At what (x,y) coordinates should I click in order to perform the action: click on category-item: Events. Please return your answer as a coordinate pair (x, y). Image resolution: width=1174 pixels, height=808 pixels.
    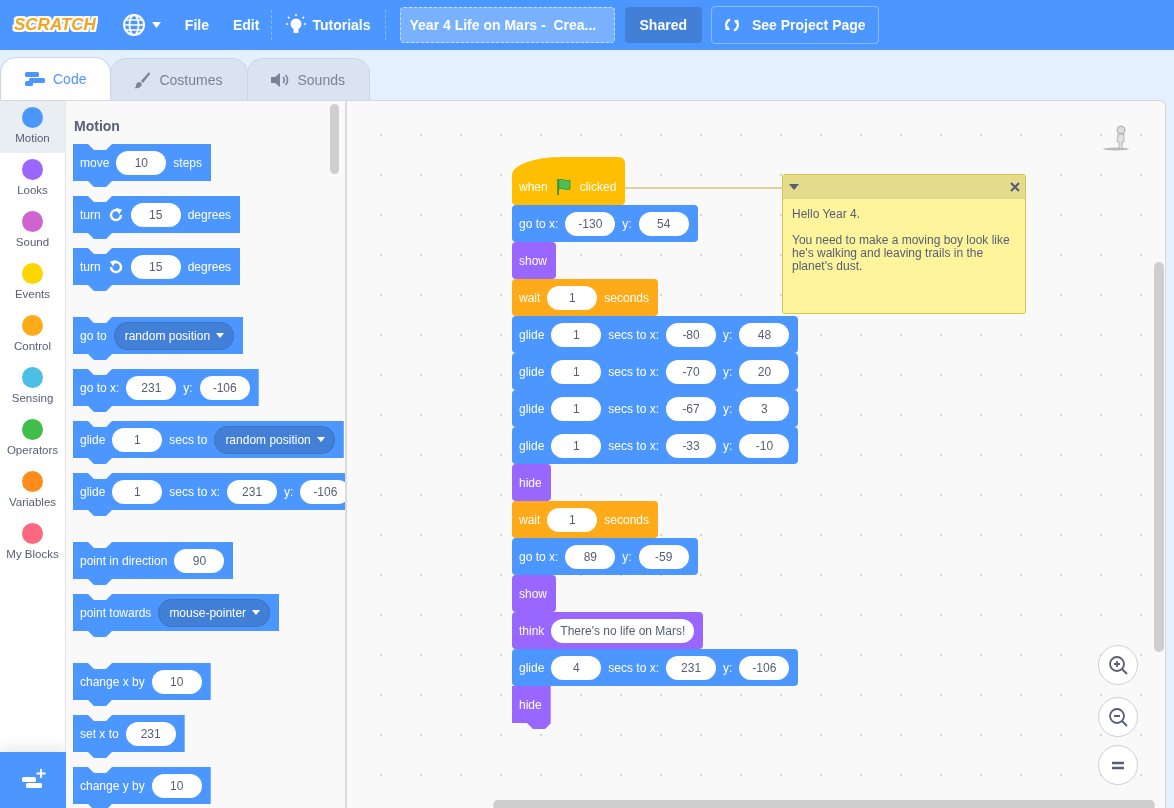
    Looking at the image, I should click on (32, 283).